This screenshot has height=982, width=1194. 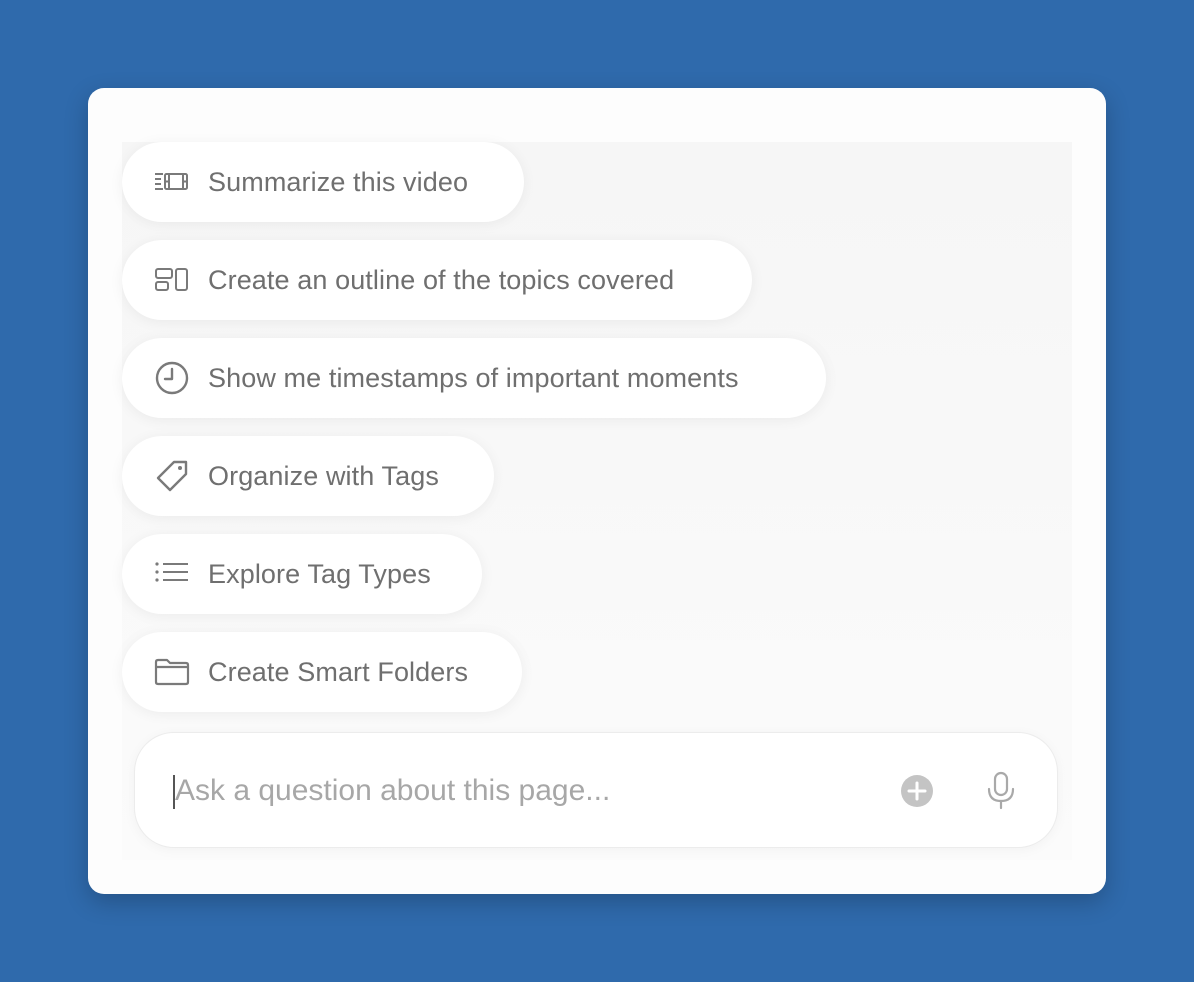 What do you see at coordinates (172, 574) in the screenshot?
I see `list-icon` at bounding box center [172, 574].